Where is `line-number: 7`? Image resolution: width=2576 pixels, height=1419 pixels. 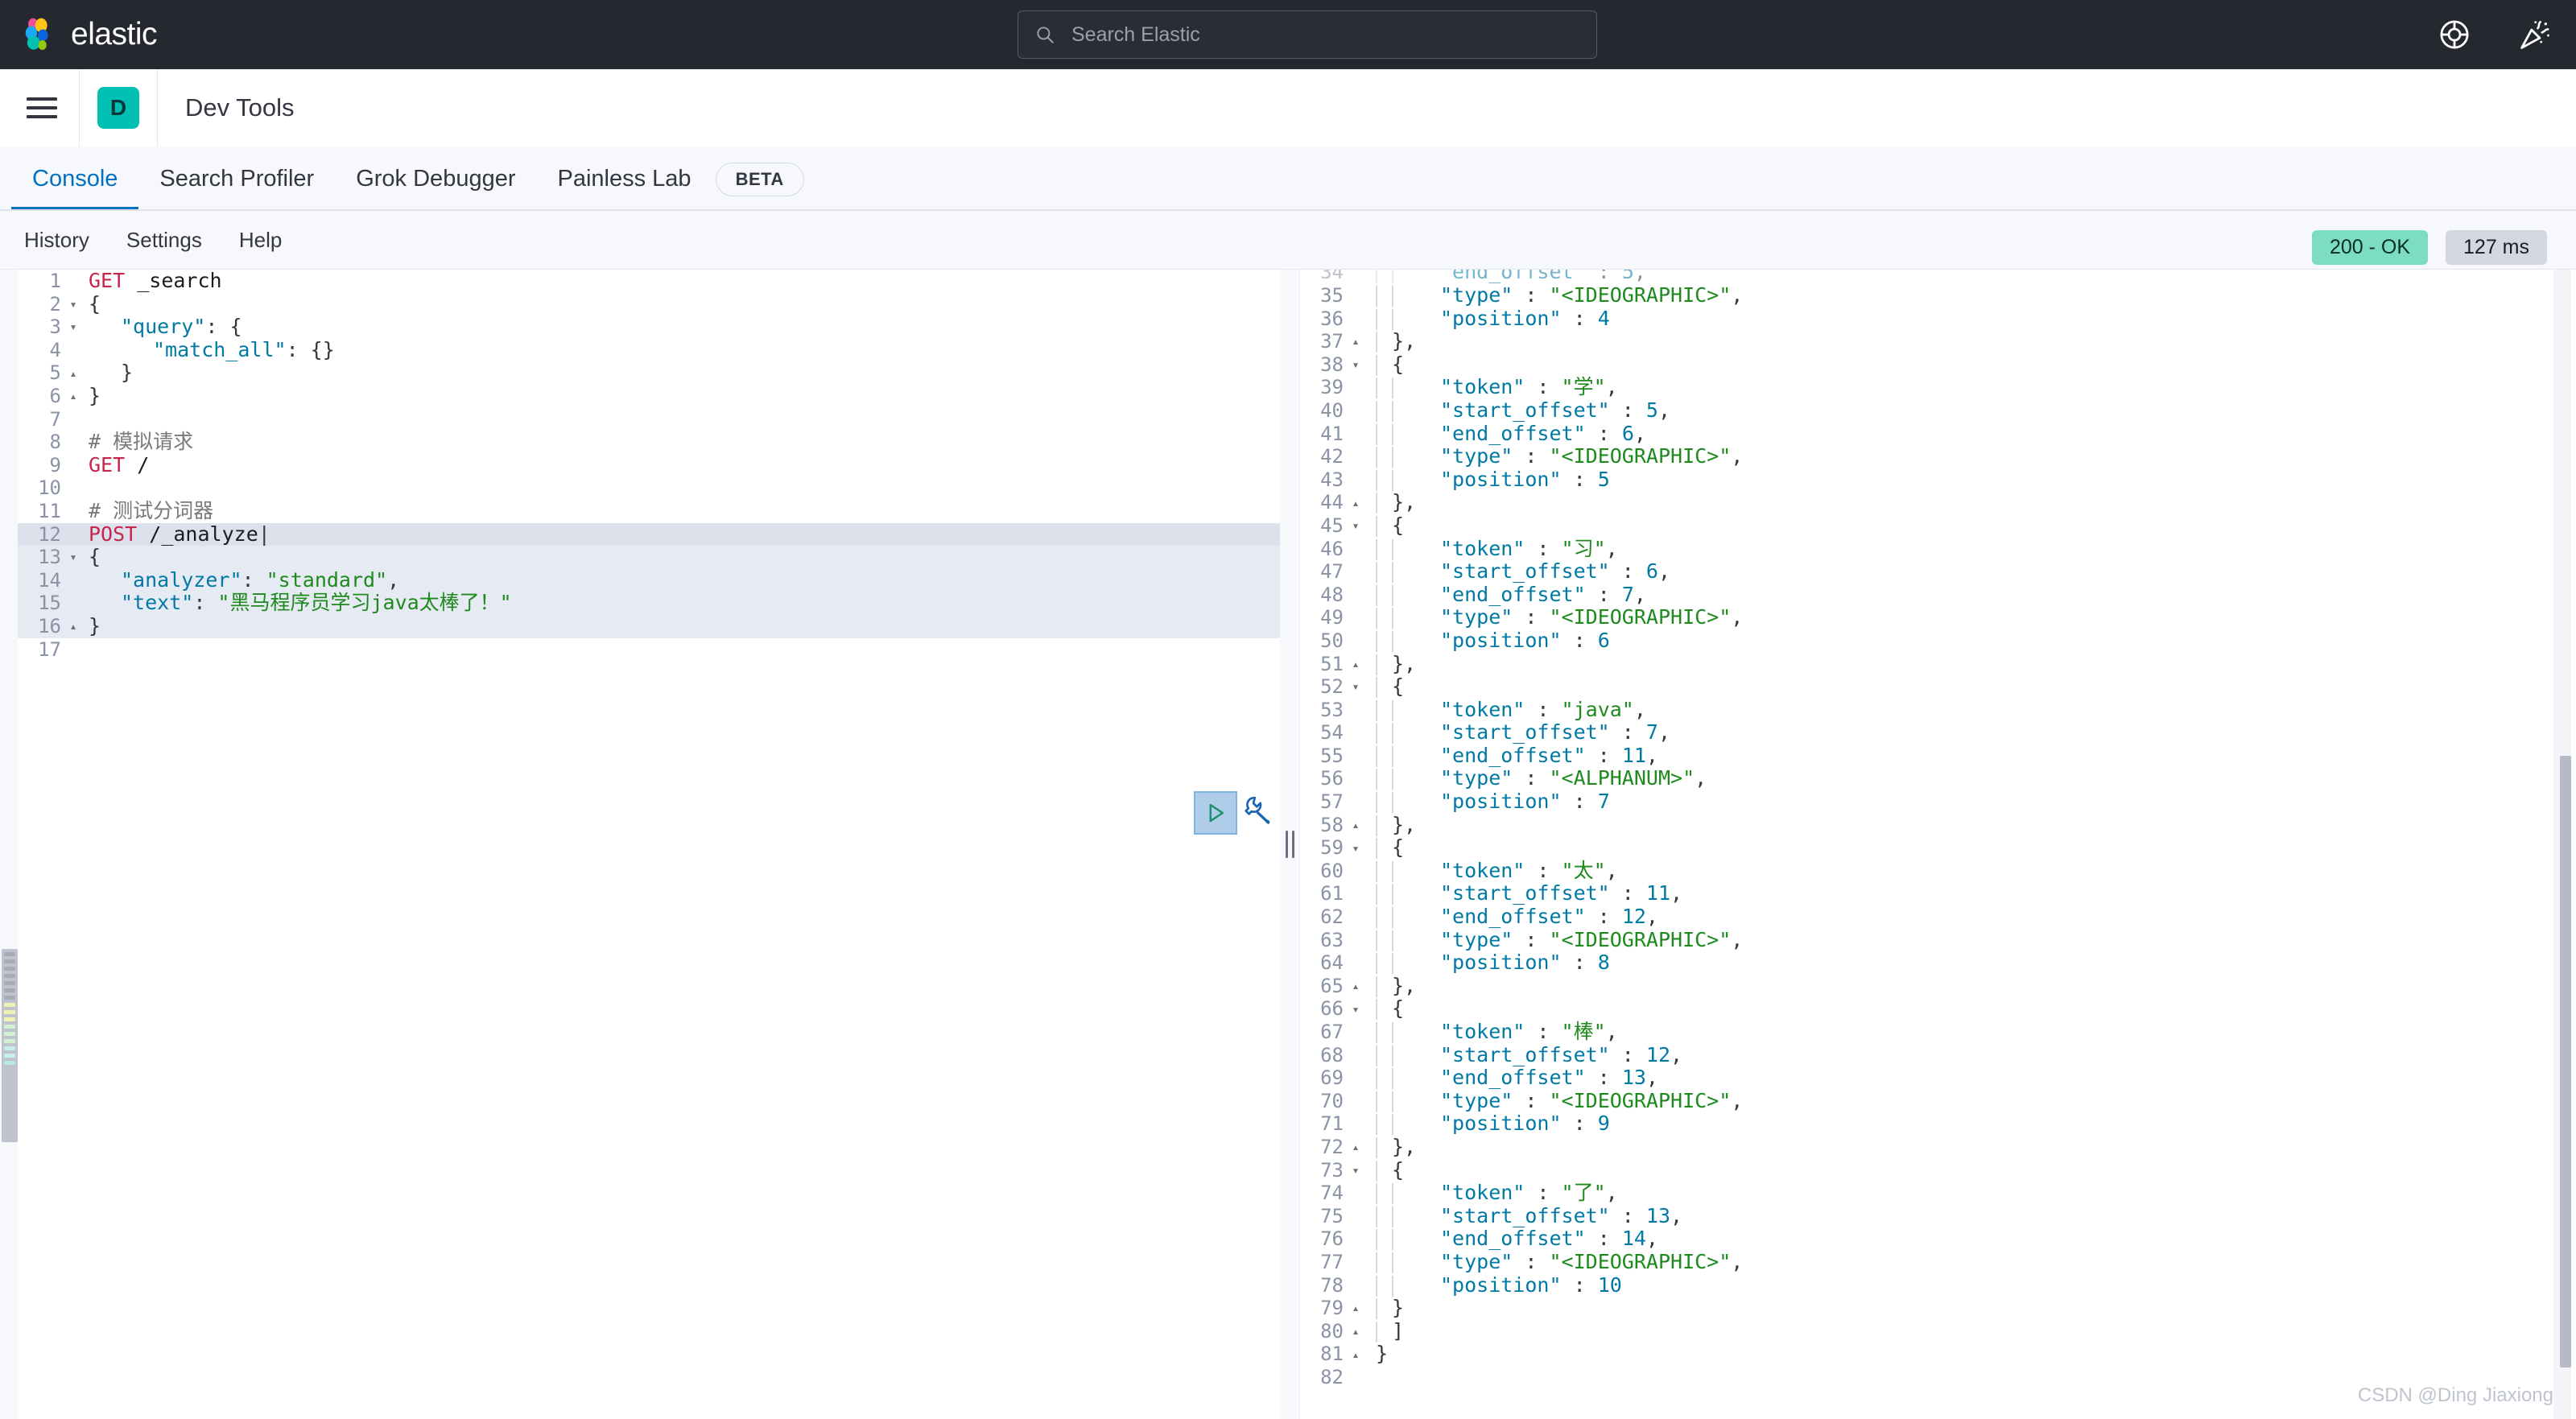
line-number: 7 is located at coordinates (55, 419).